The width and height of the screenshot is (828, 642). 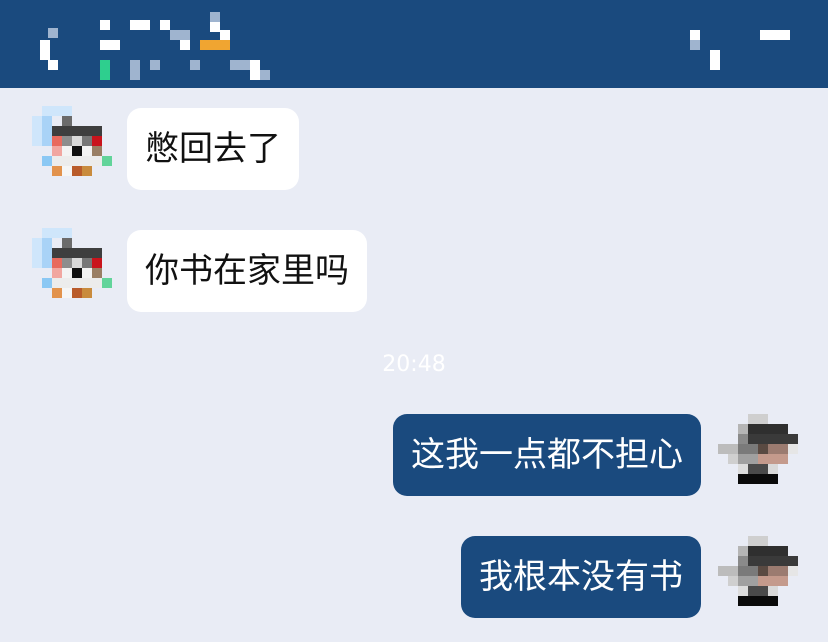 I want to click on menu-icon, so click(x=740, y=48).